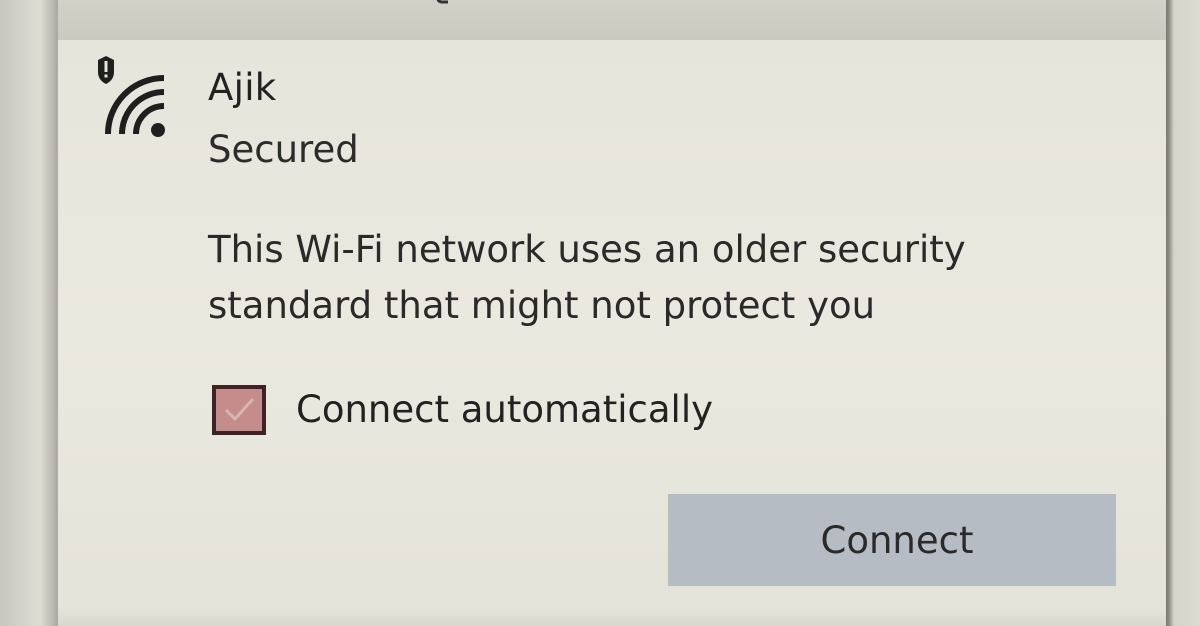  I want to click on panel-bottom-edge, so click(612, 617).